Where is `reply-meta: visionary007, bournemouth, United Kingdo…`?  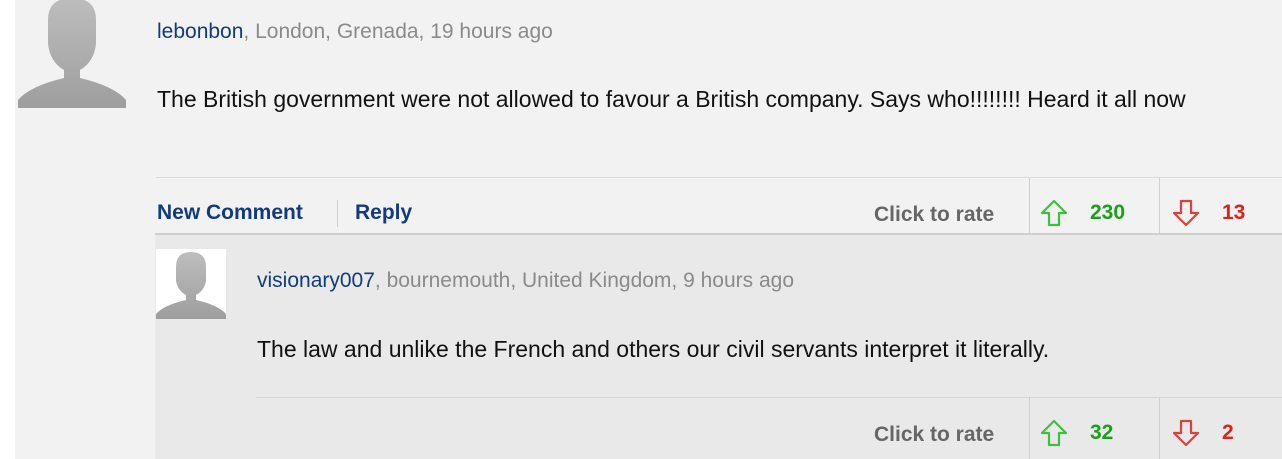
reply-meta: visionary007, bournemouth, United Kingdo… is located at coordinates (525, 281).